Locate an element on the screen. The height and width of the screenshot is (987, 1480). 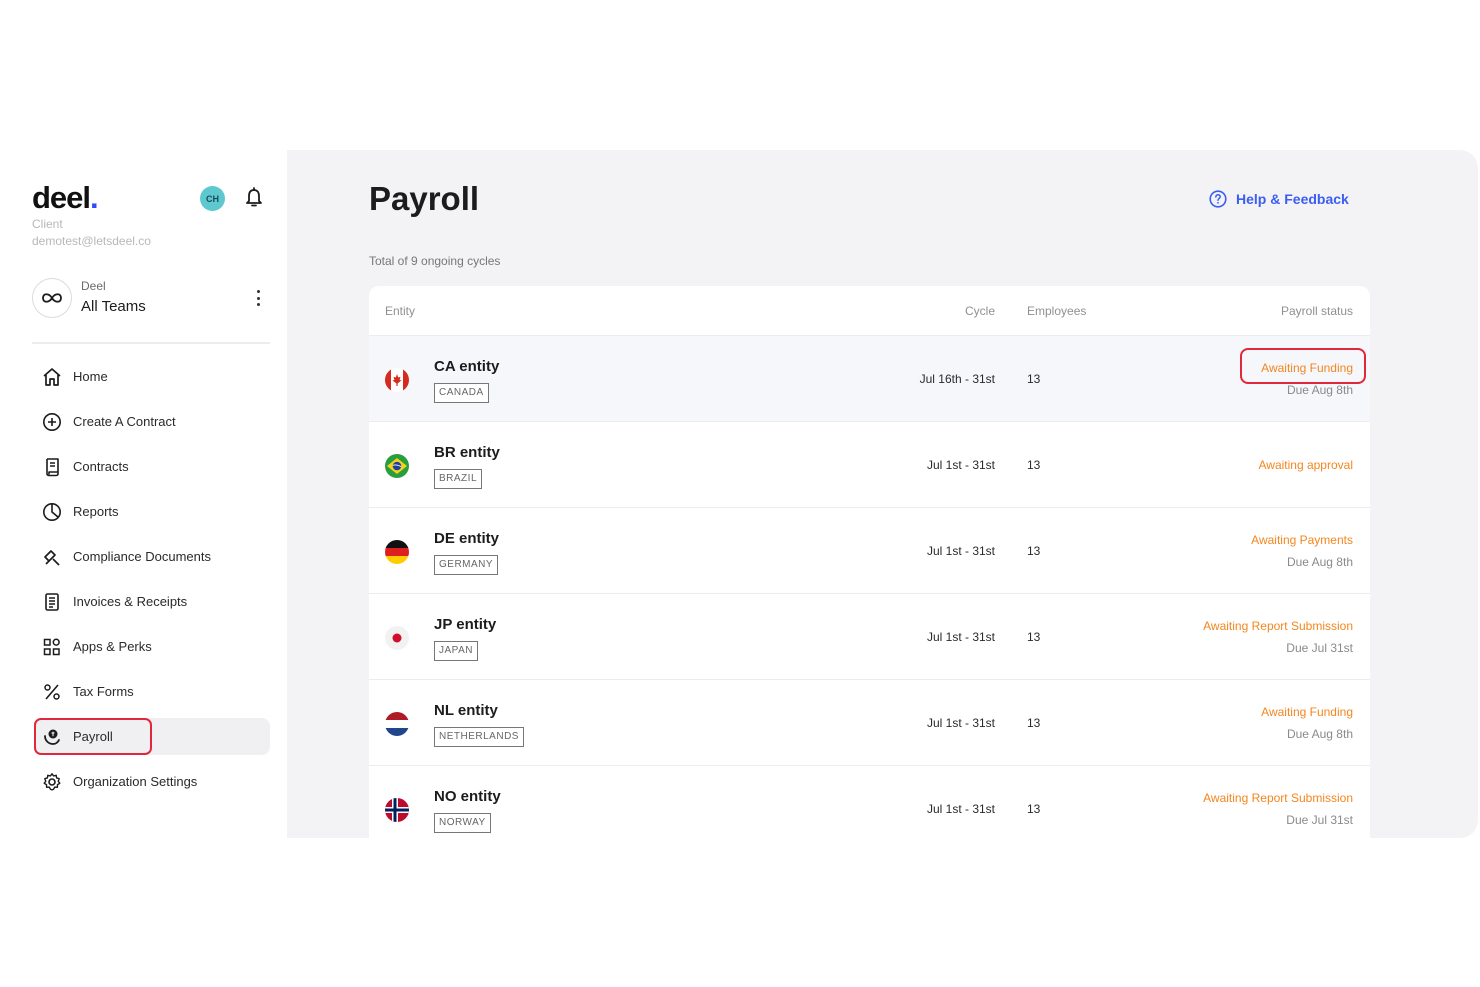
status-text: Awaiting approval is located at coordinates (1305, 465).